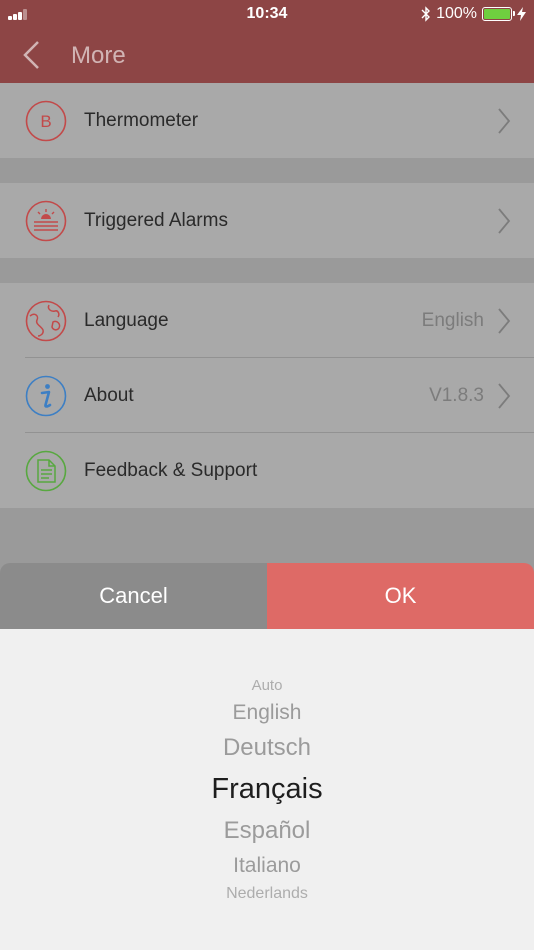  Describe the element at coordinates (141, 120) in the screenshot. I see `menu-item-label: Thermometer` at that location.